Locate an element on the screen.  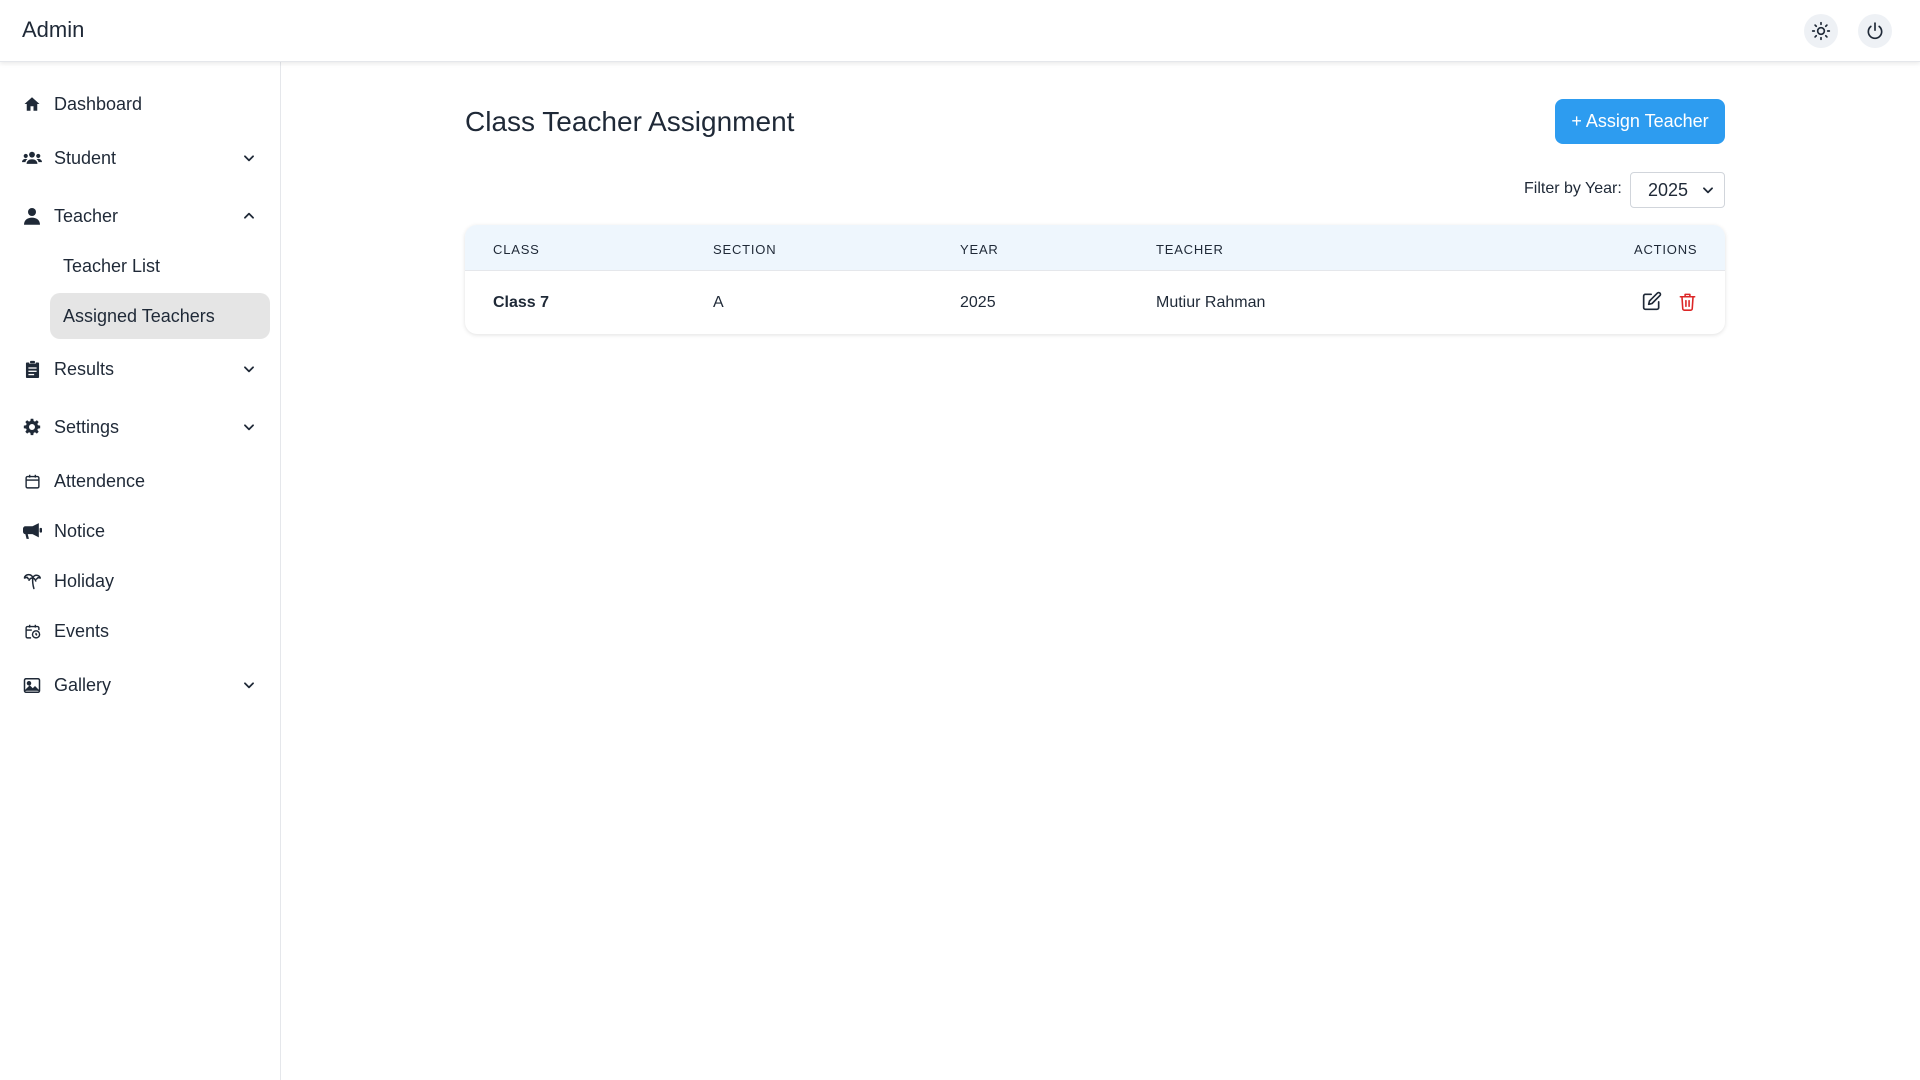
sidebar-item-notice: Notice is located at coordinates (140, 531).